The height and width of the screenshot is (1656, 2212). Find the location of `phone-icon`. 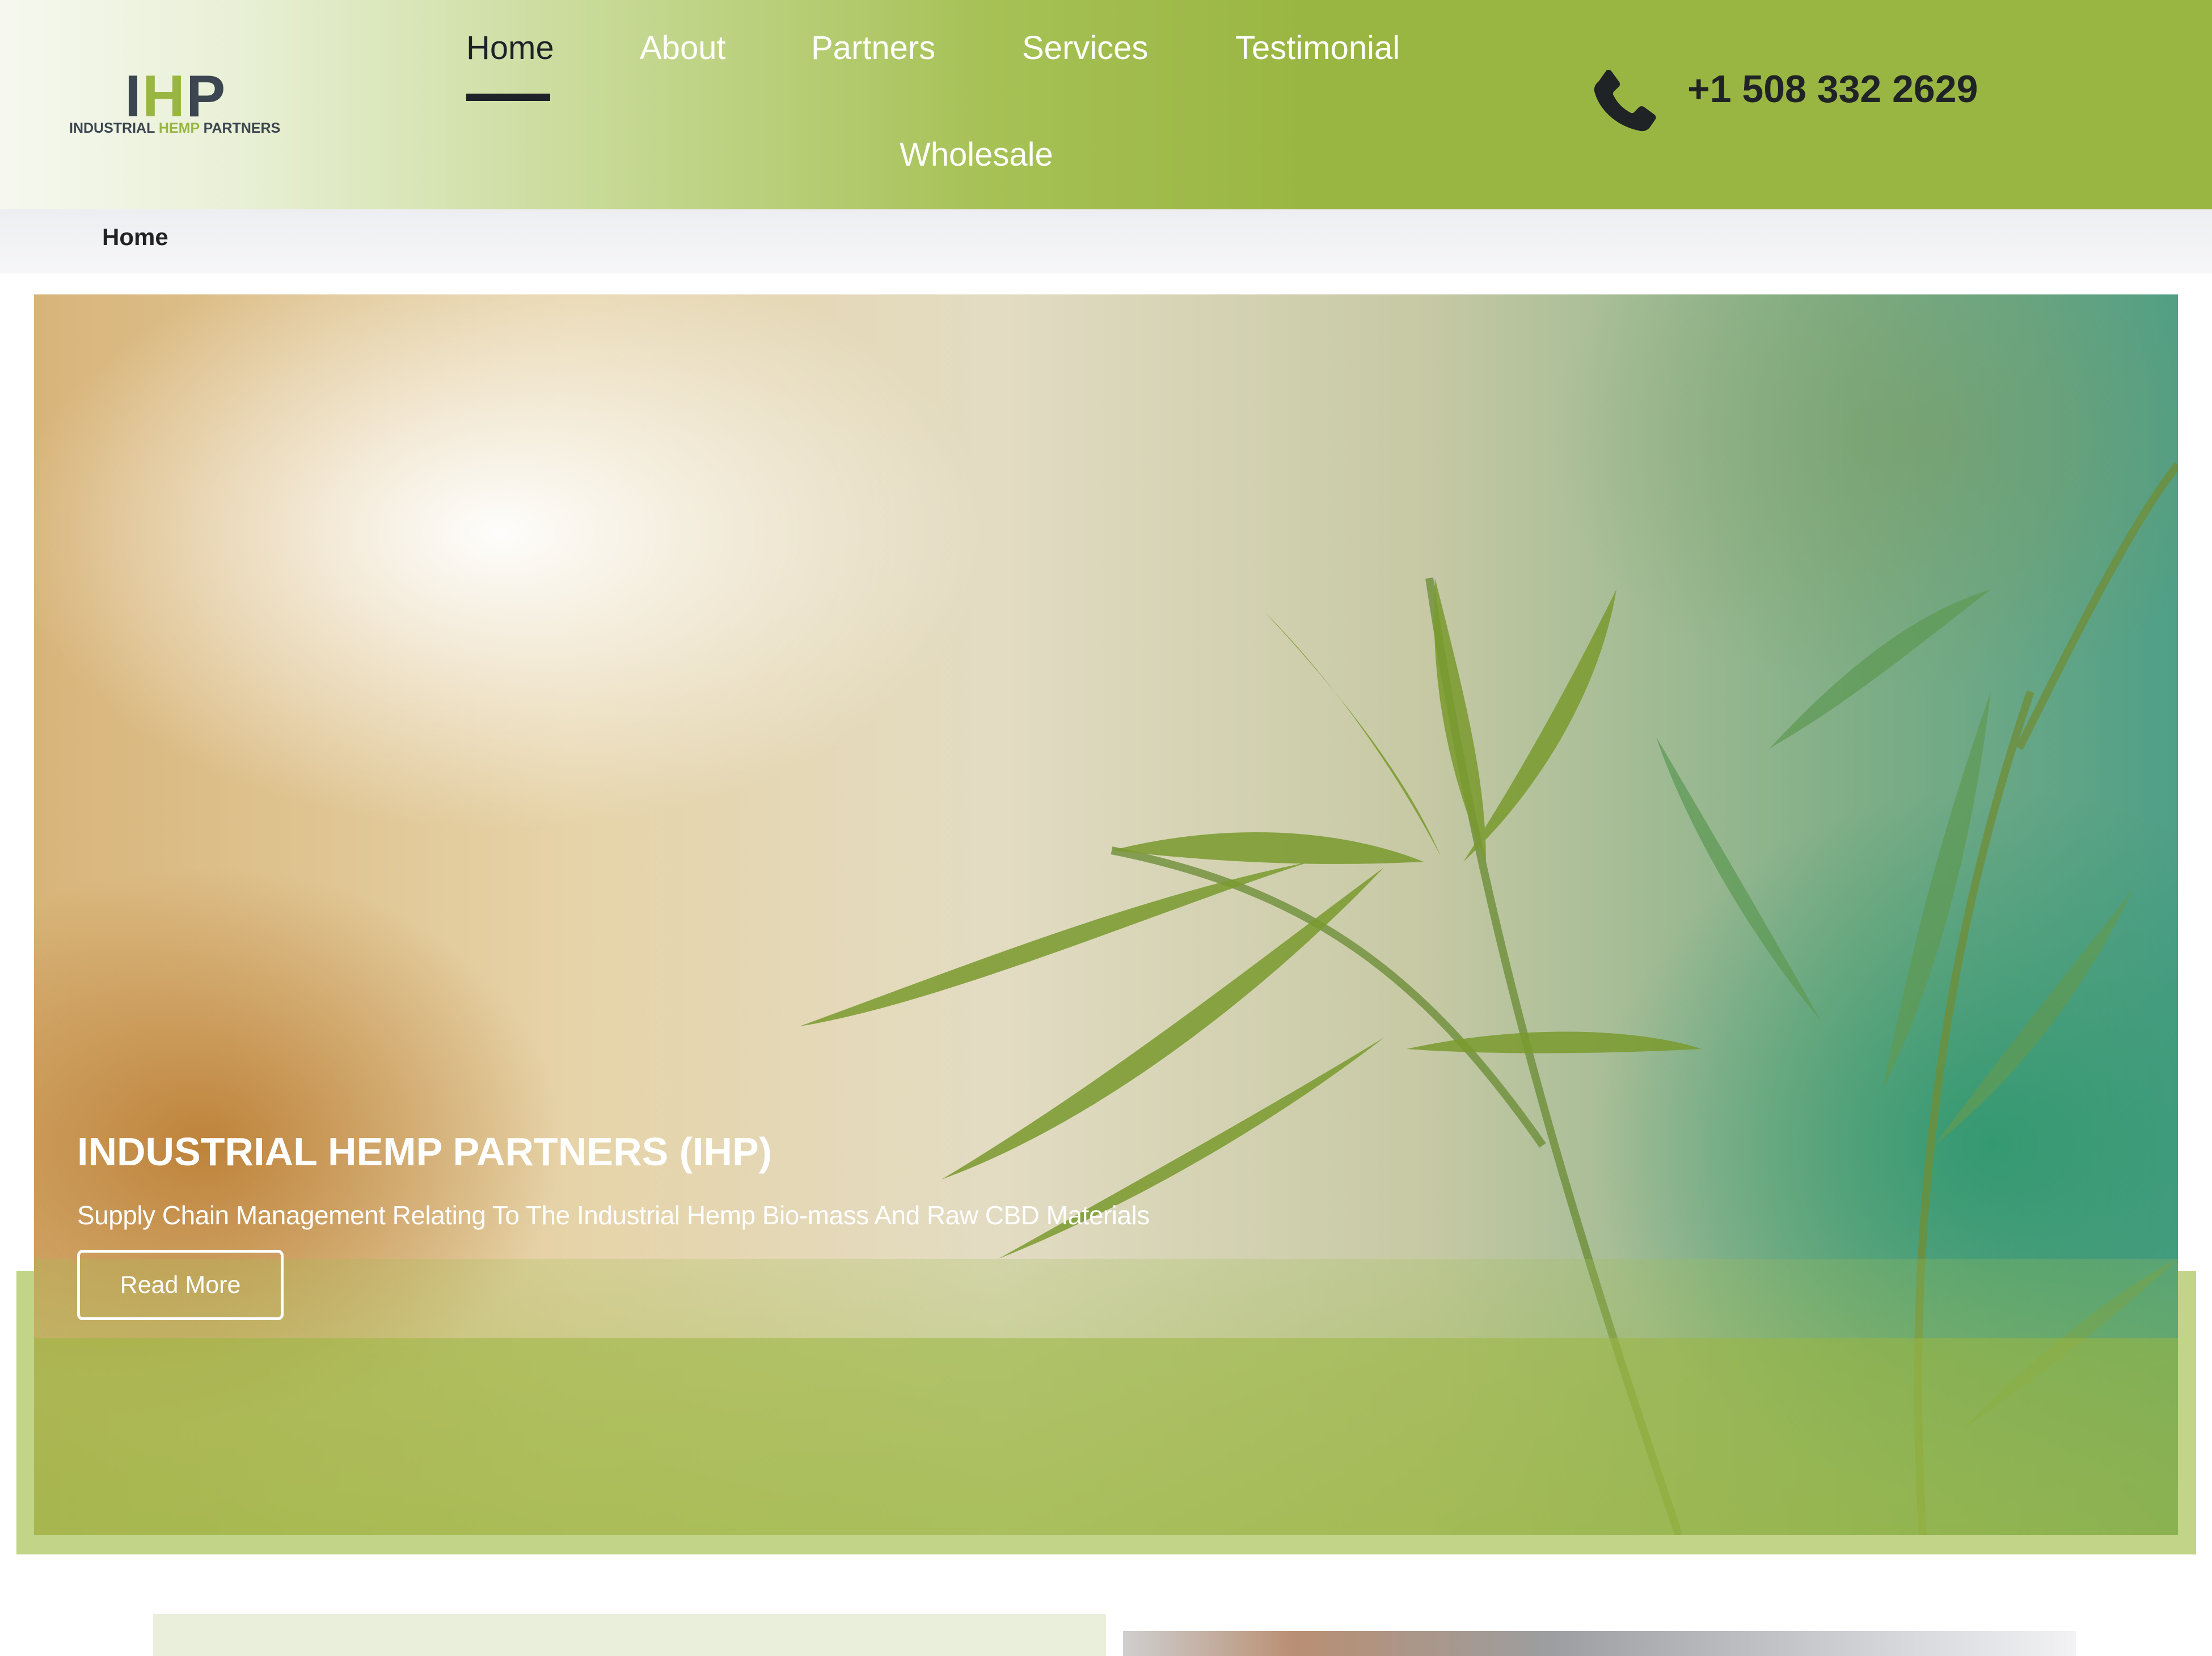

phone-icon is located at coordinates (1623, 102).